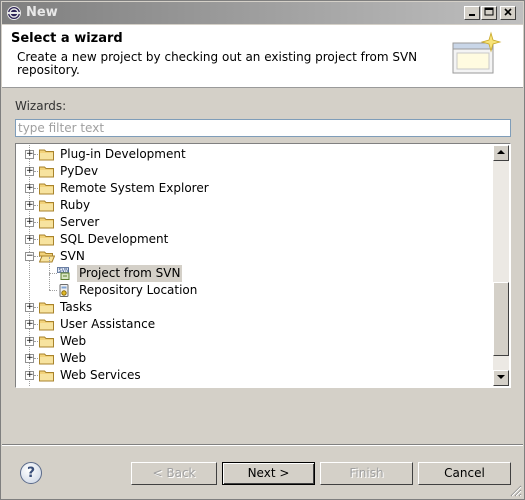 This screenshot has height=500, width=525. Describe the element at coordinates (79, 171) in the screenshot. I see `tree-item-label: PyDev` at that location.